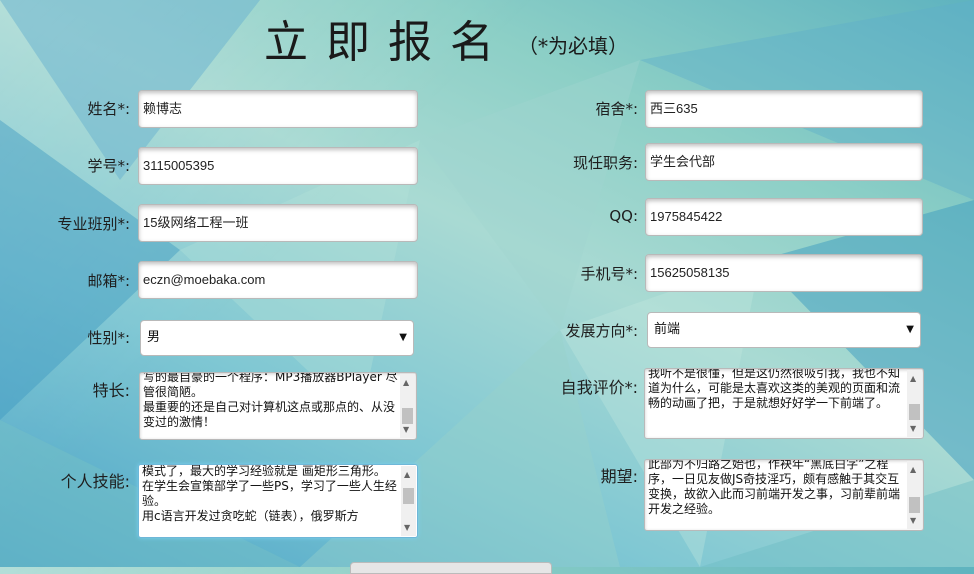 The height and width of the screenshot is (574, 974). Describe the element at coordinates (93, 224) in the screenshot. I see `class-label: 专业班别*:` at that location.